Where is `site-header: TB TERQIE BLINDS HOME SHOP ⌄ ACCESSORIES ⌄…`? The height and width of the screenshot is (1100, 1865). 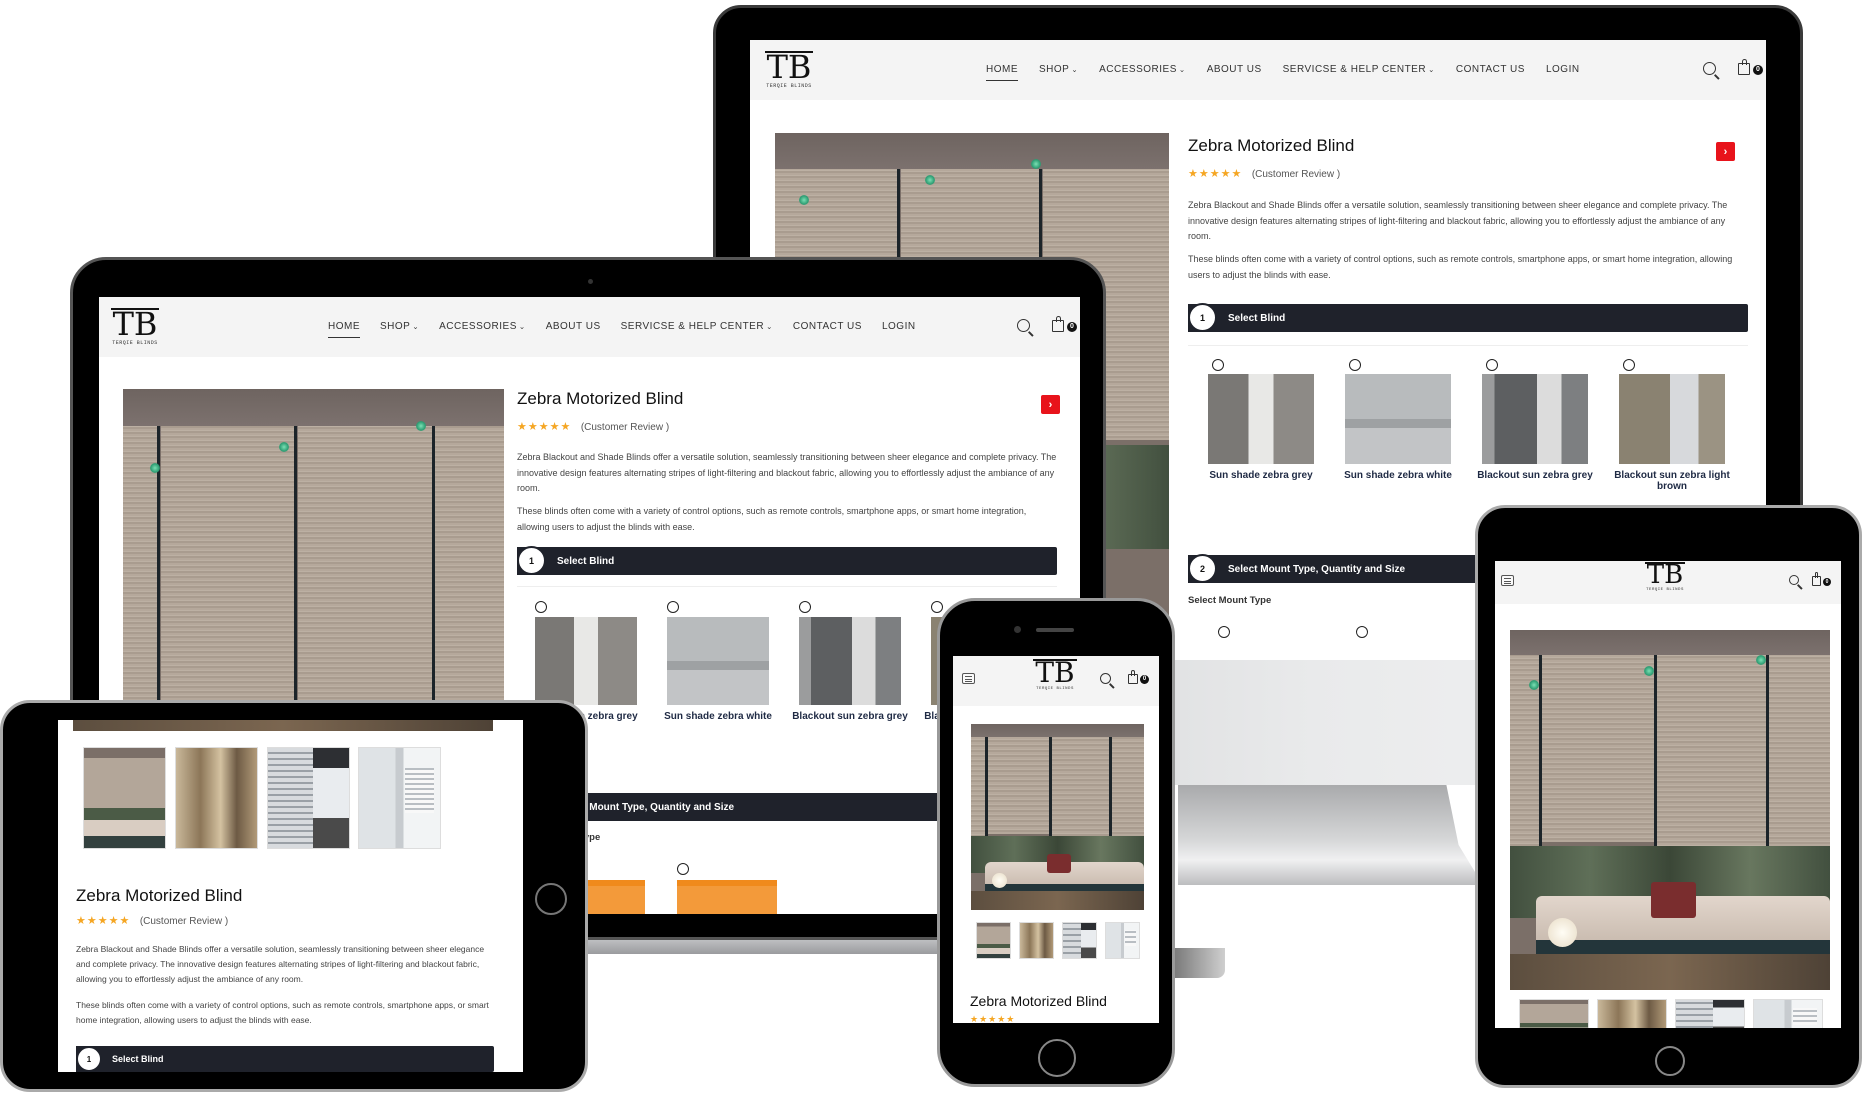 site-header: TB TERQIE BLINDS HOME SHOP ⌄ ACCESSORIES ⌄… is located at coordinates (1258, 70).